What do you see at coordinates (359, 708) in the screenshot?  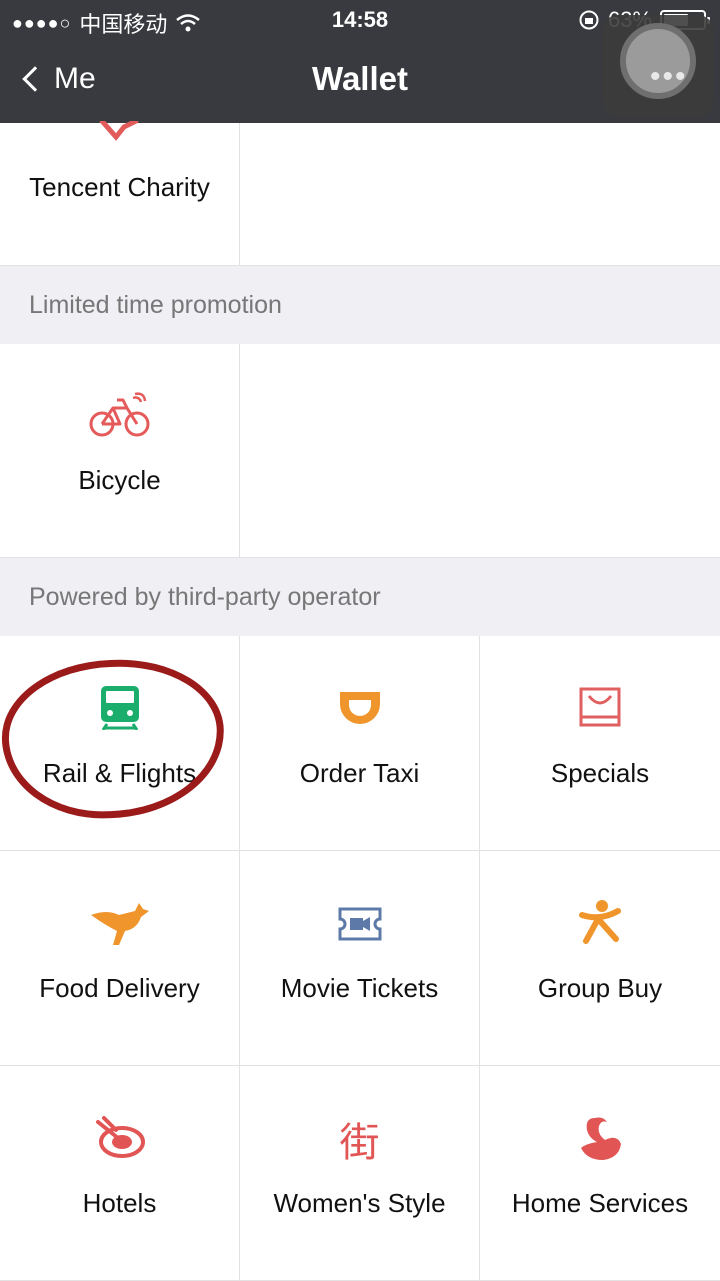 I see `taxi-icon` at bounding box center [359, 708].